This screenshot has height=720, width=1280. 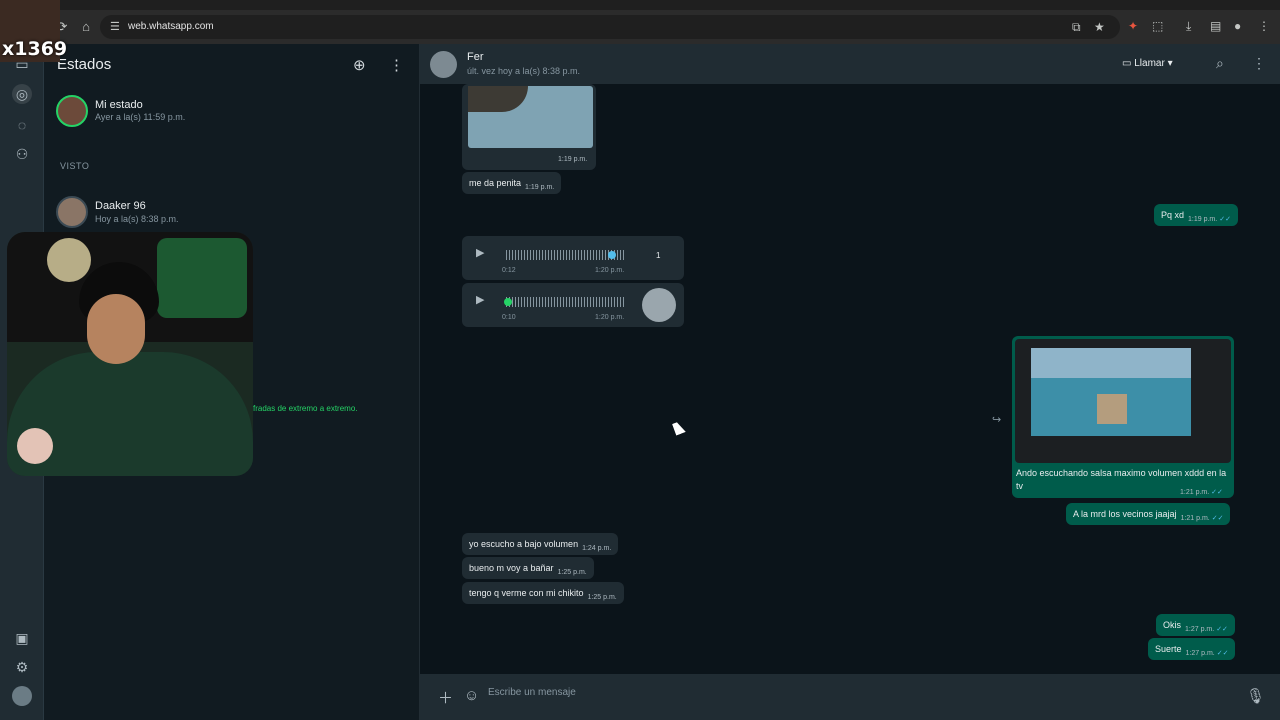 I want to click on message-composer: ＋ ☺ Escribe un mensaje 🎙, so click(x=850, y=697).